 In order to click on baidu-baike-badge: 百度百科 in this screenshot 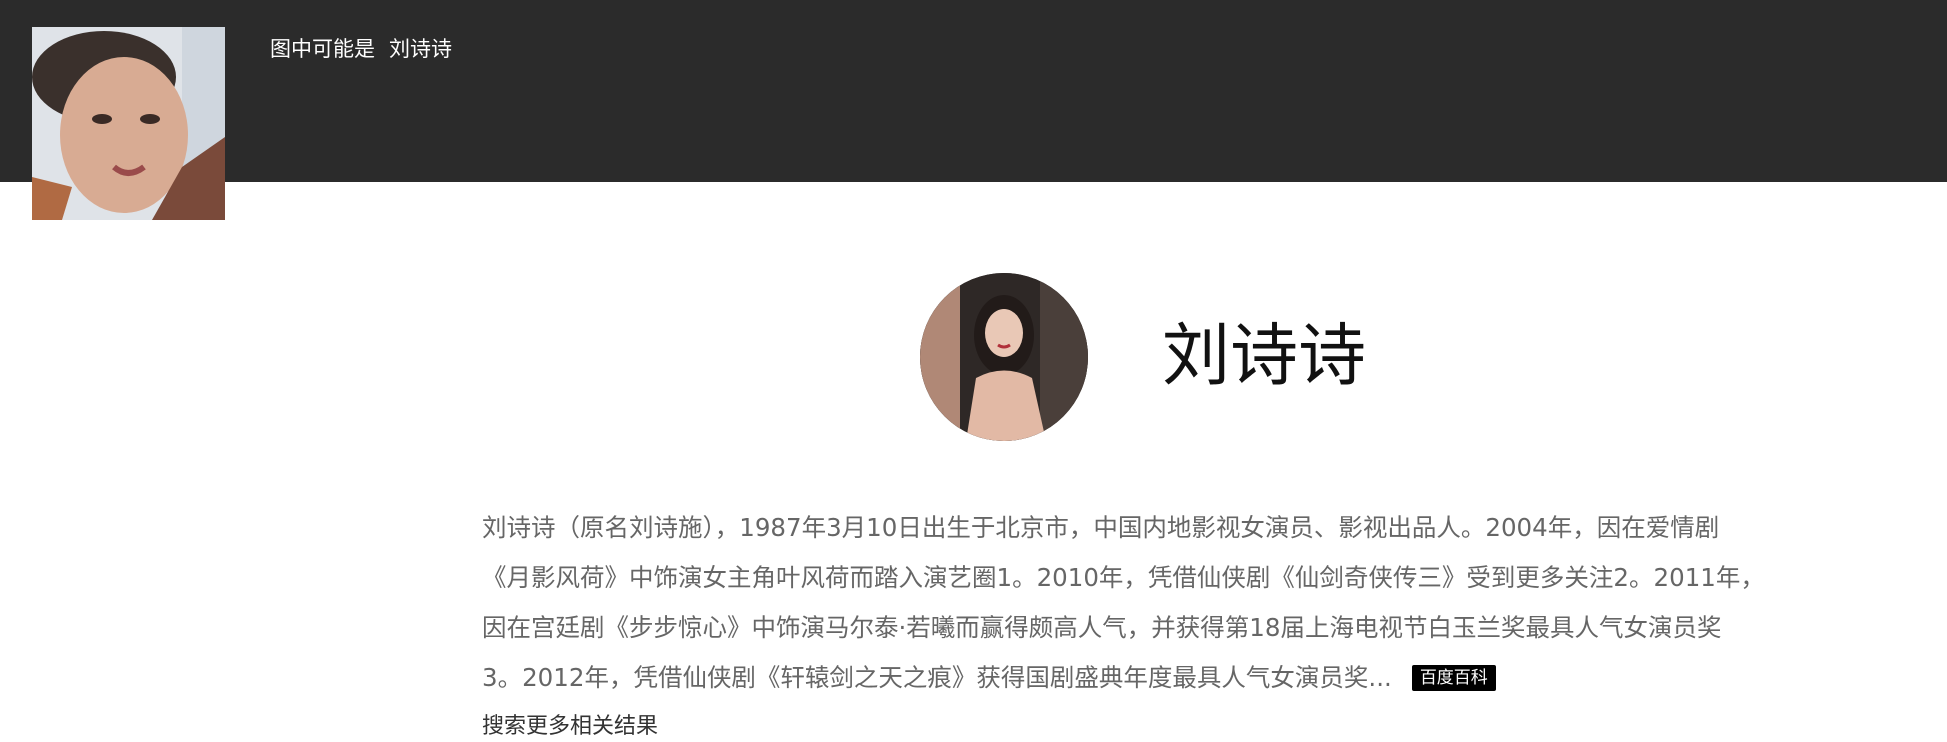, I will do `click(1453, 678)`.